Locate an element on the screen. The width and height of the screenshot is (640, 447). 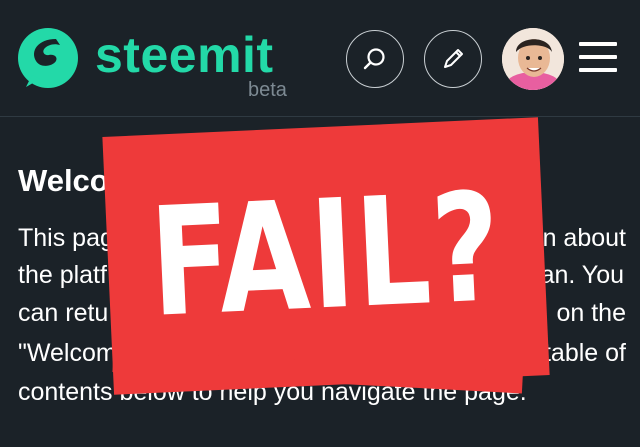
search-icon is located at coordinates (374, 59).